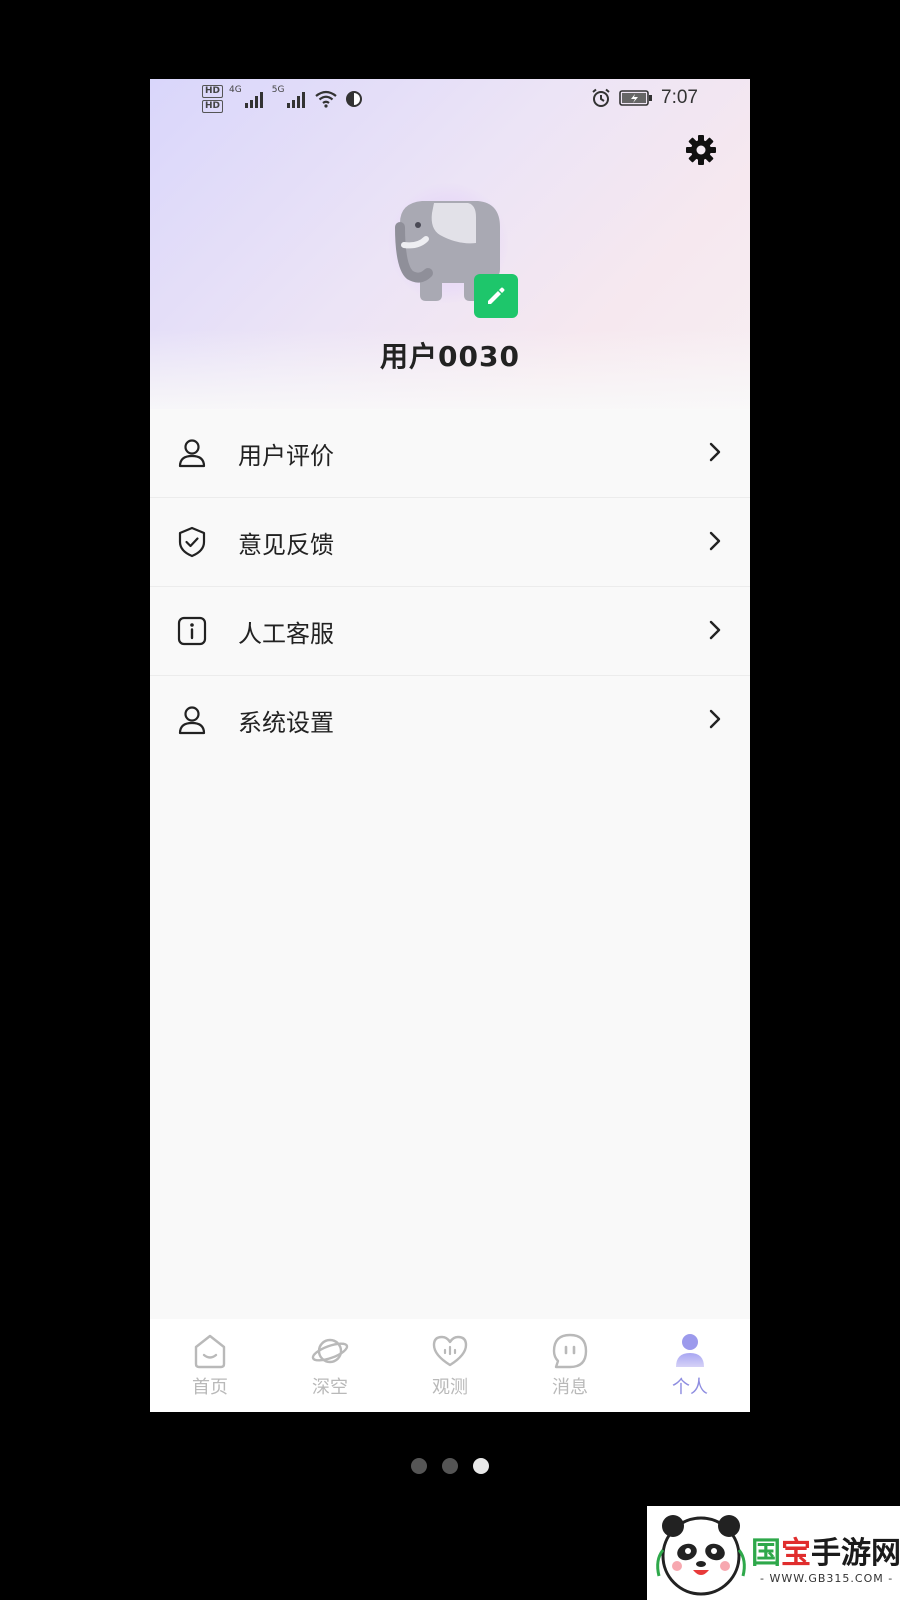 Image resolution: width=900 pixels, height=1600 pixels. I want to click on status-bar: HD HD 4G 5G 7:07, so click(450, 99).